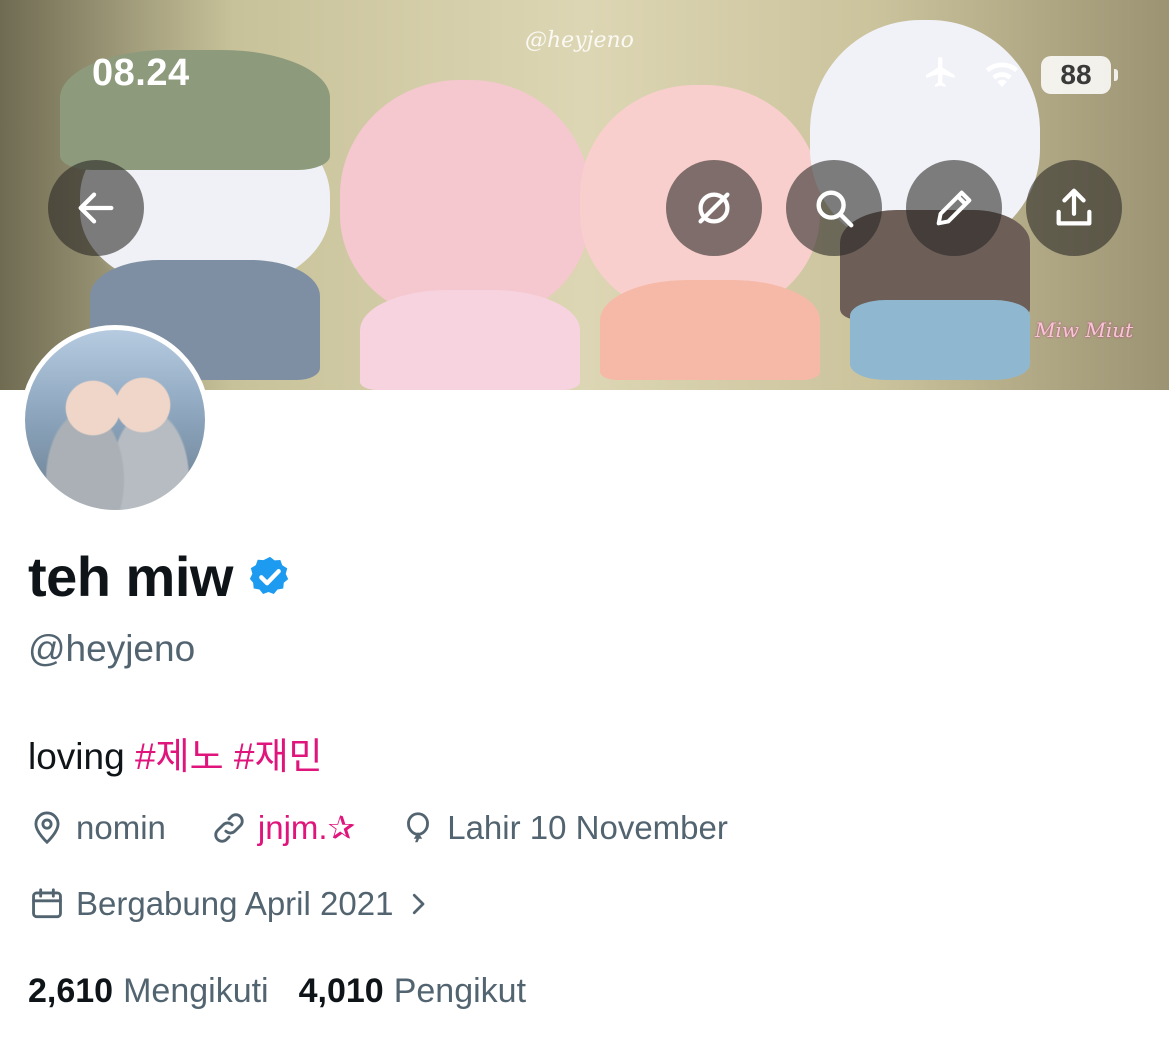  Describe the element at coordinates (130, 576) in the screenshot. I see `display-name: teh miw` at that location.